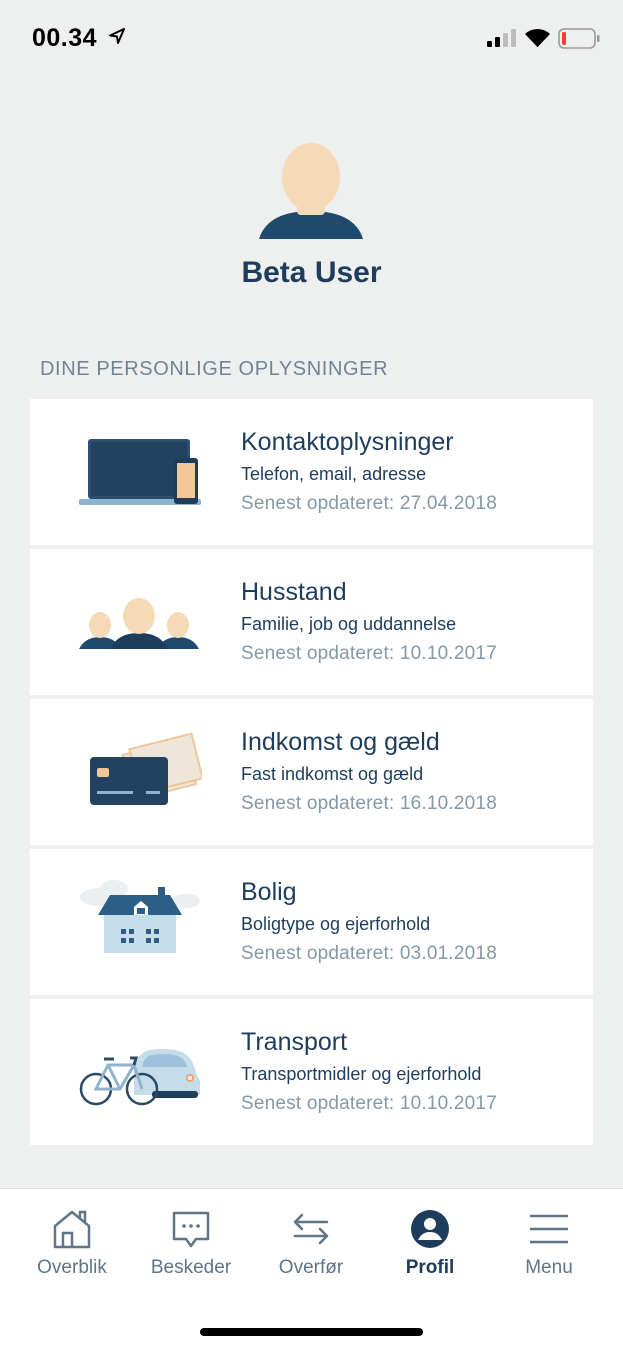 This screenshot has width=623, height=1350. I want to click on battery-low-icon, so click(579, 38).